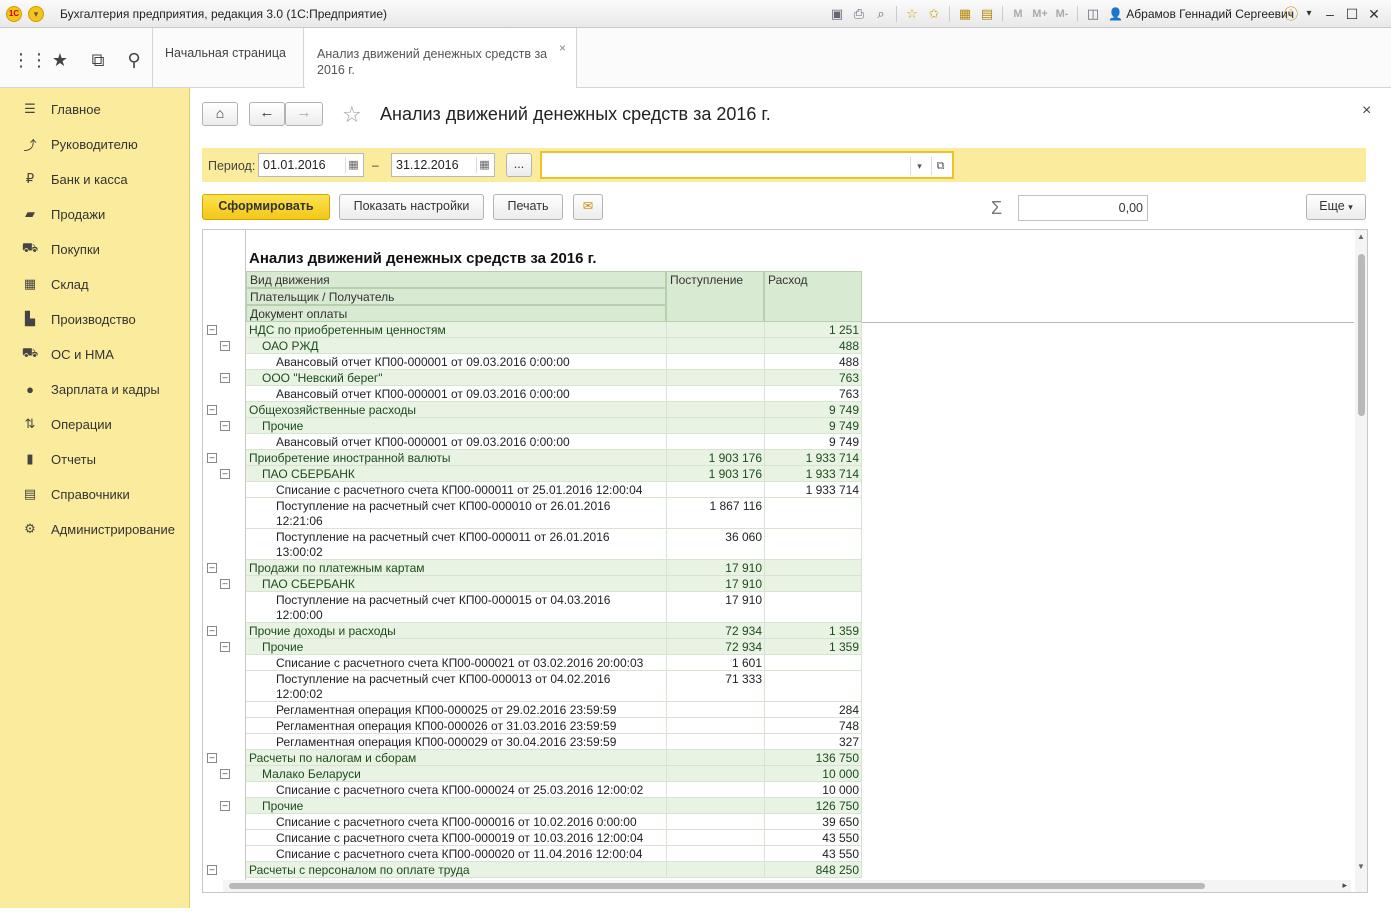 This screenshot has height=912, width=1391. What do you see at coordinates (837, 14) in the screenshot?
I see `save-icon: ▣` at bounding box center [837, 14].